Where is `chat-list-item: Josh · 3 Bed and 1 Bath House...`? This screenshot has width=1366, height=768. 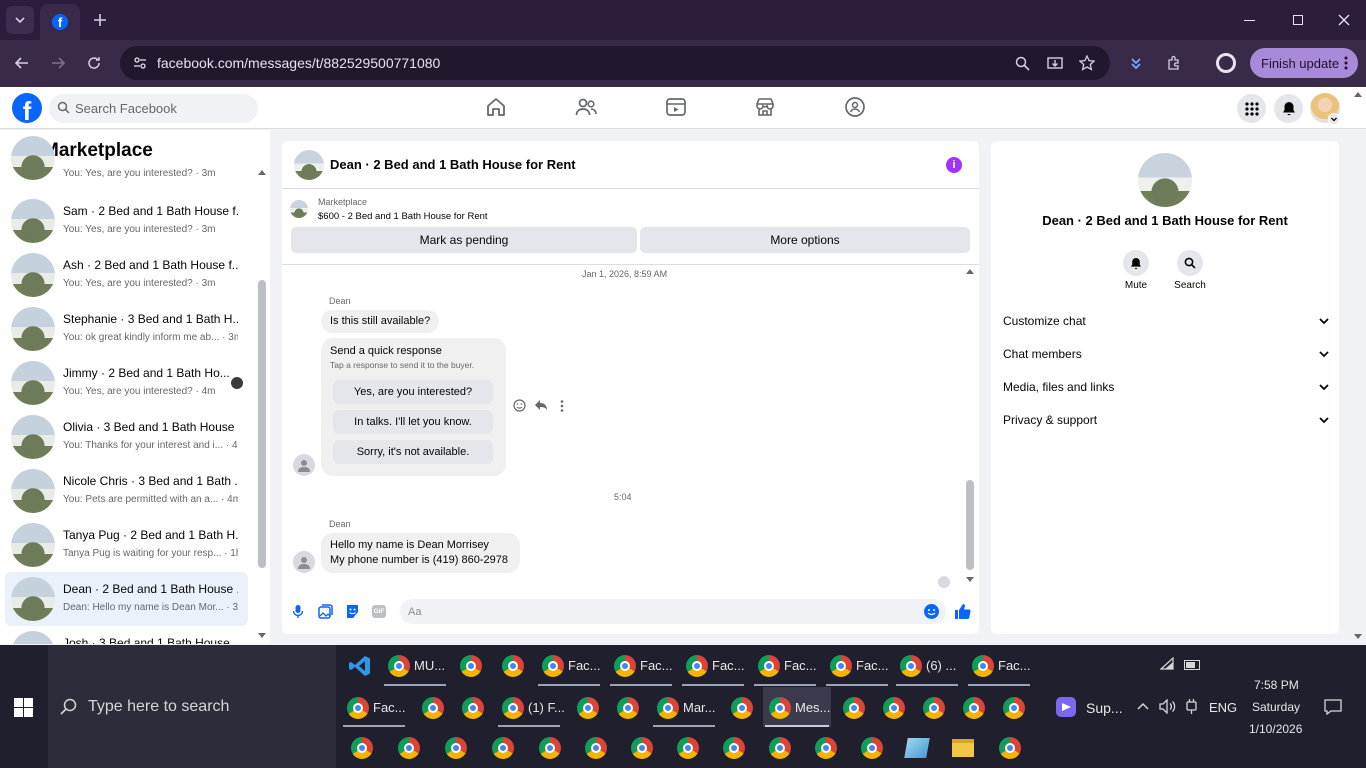
chat-list-item: Josh · 3 Bed and 1 Bath House... is located at coordinates (126, 635).